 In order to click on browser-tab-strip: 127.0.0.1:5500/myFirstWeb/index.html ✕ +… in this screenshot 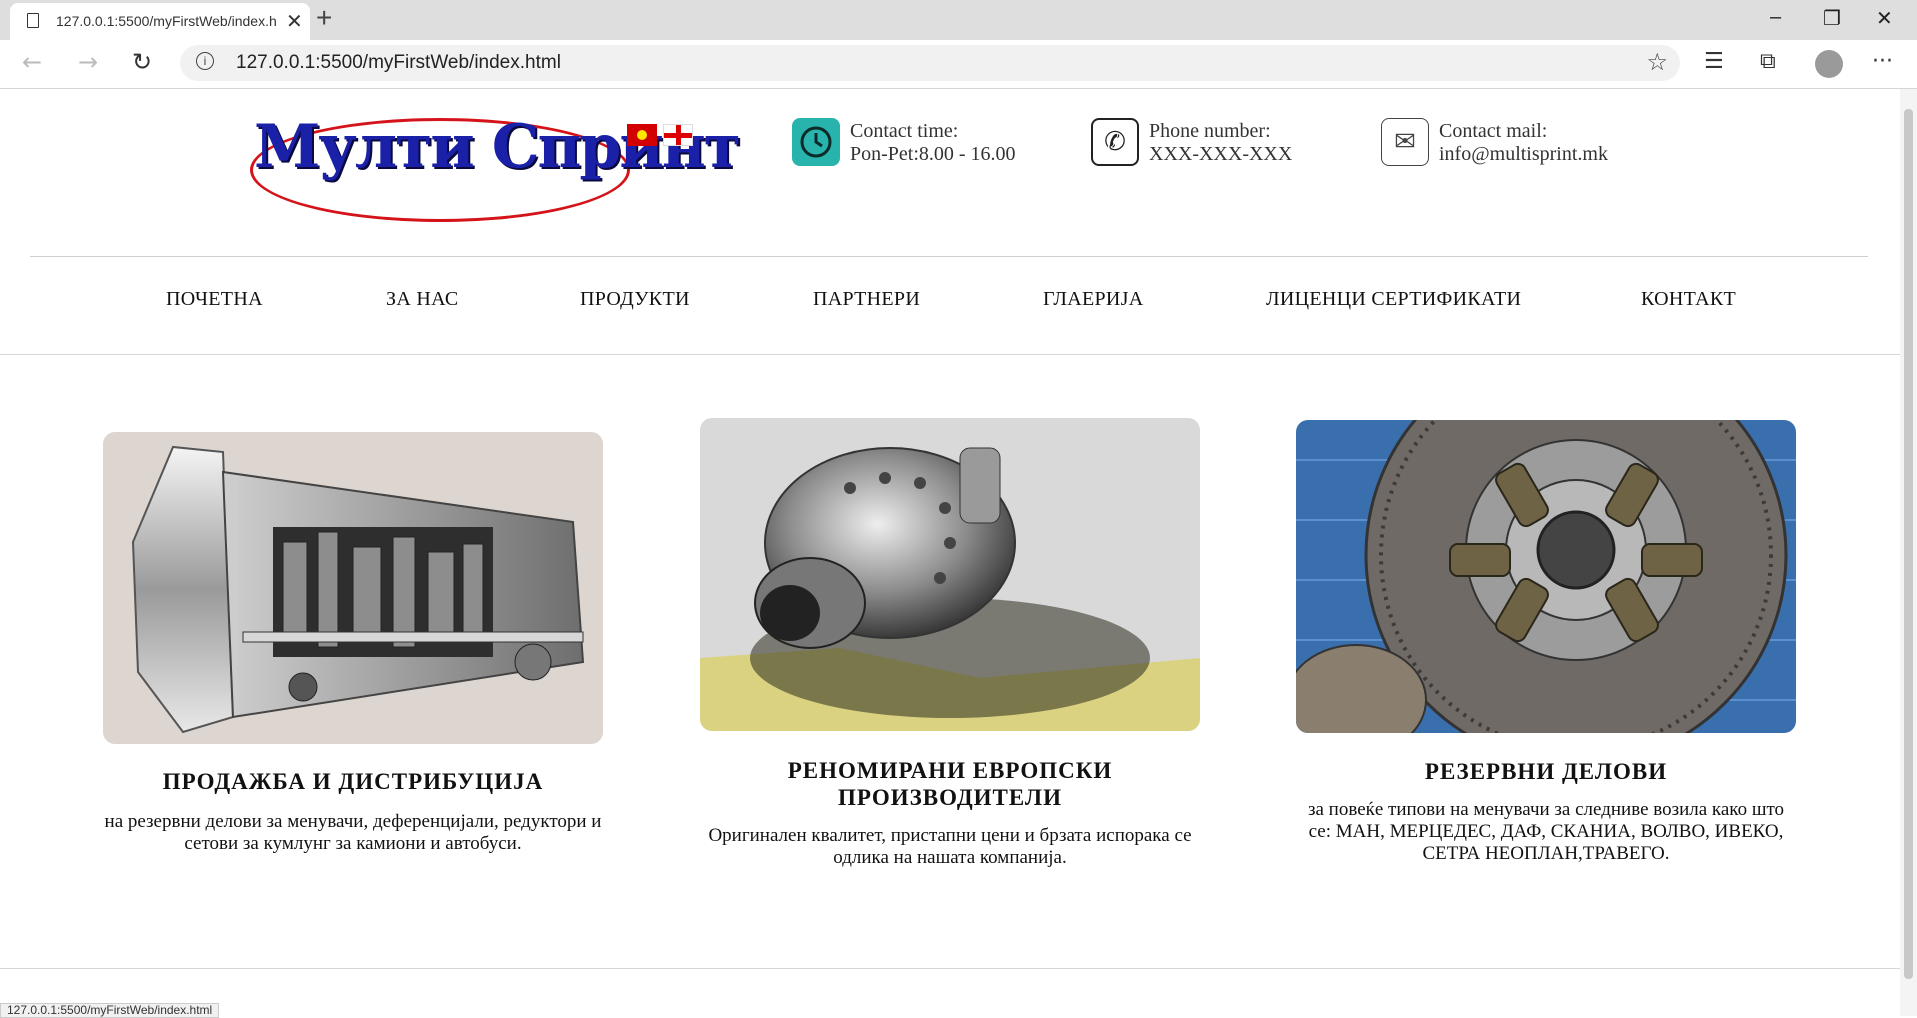, I will do `click(958, 20)`.